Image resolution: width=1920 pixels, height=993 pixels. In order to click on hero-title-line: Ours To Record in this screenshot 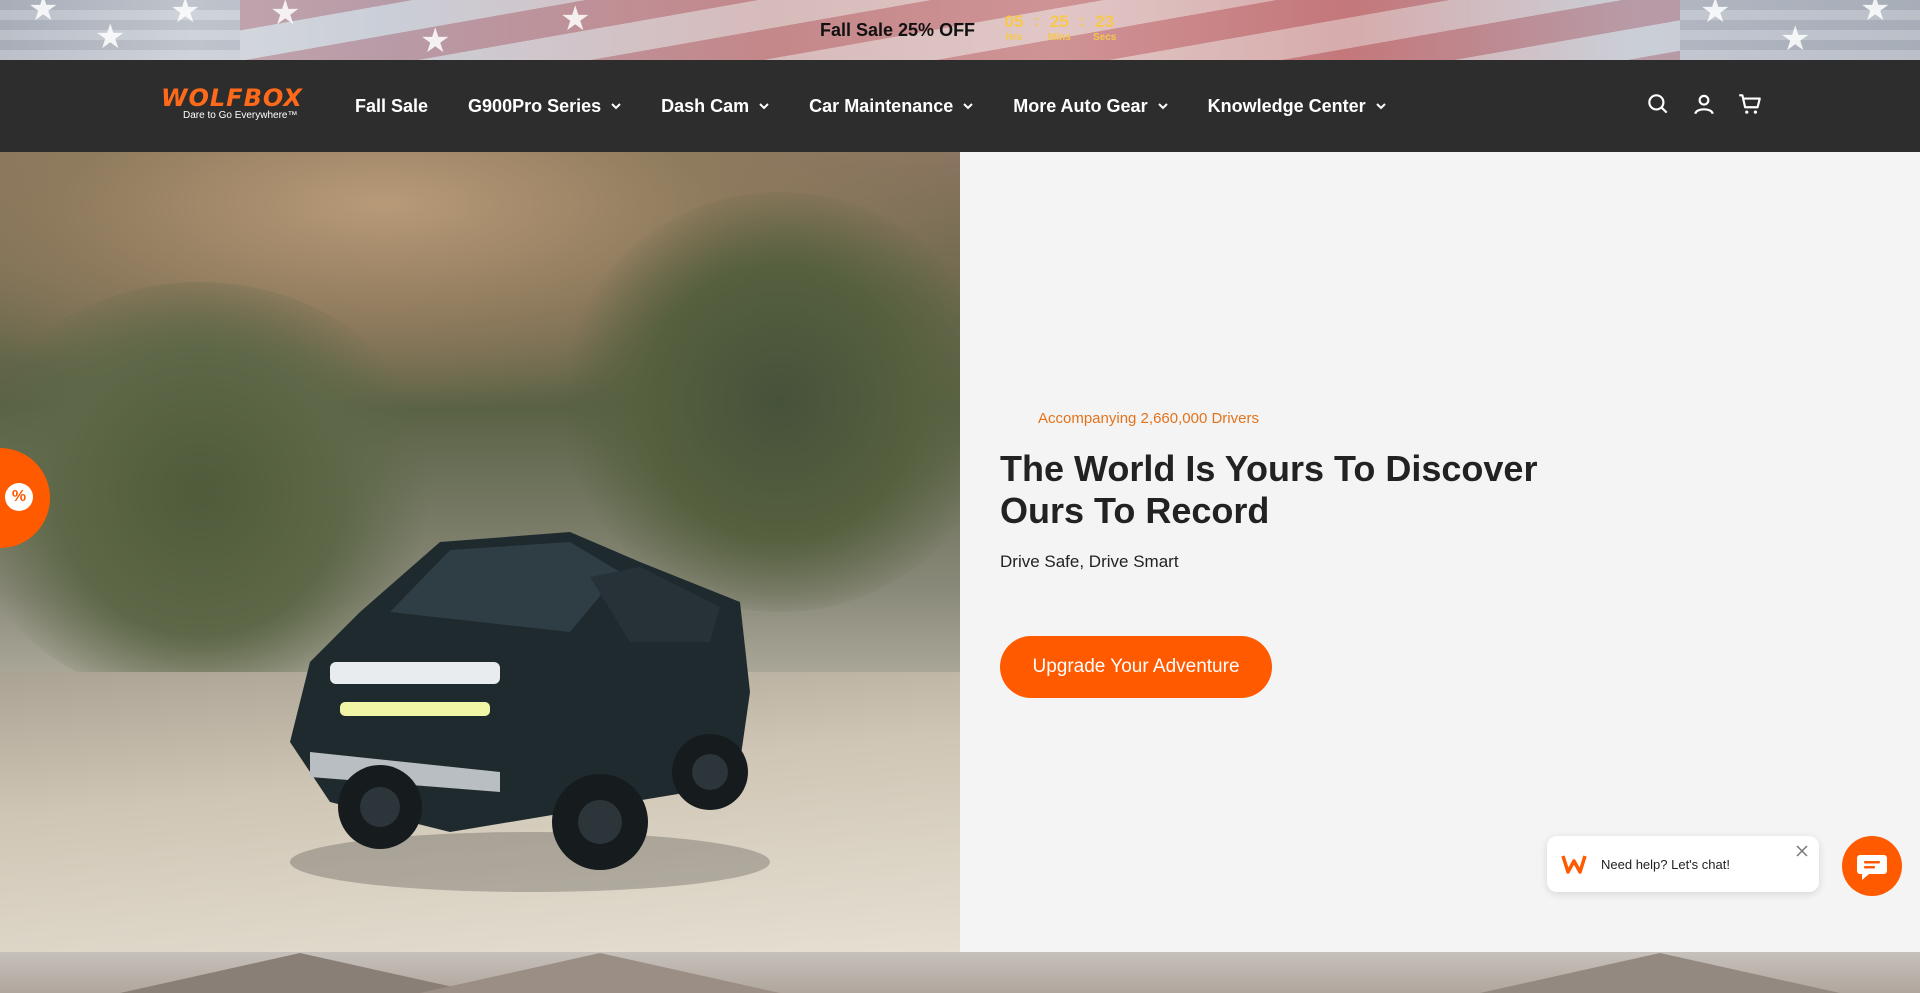, I will do `click(1135, 510)`.